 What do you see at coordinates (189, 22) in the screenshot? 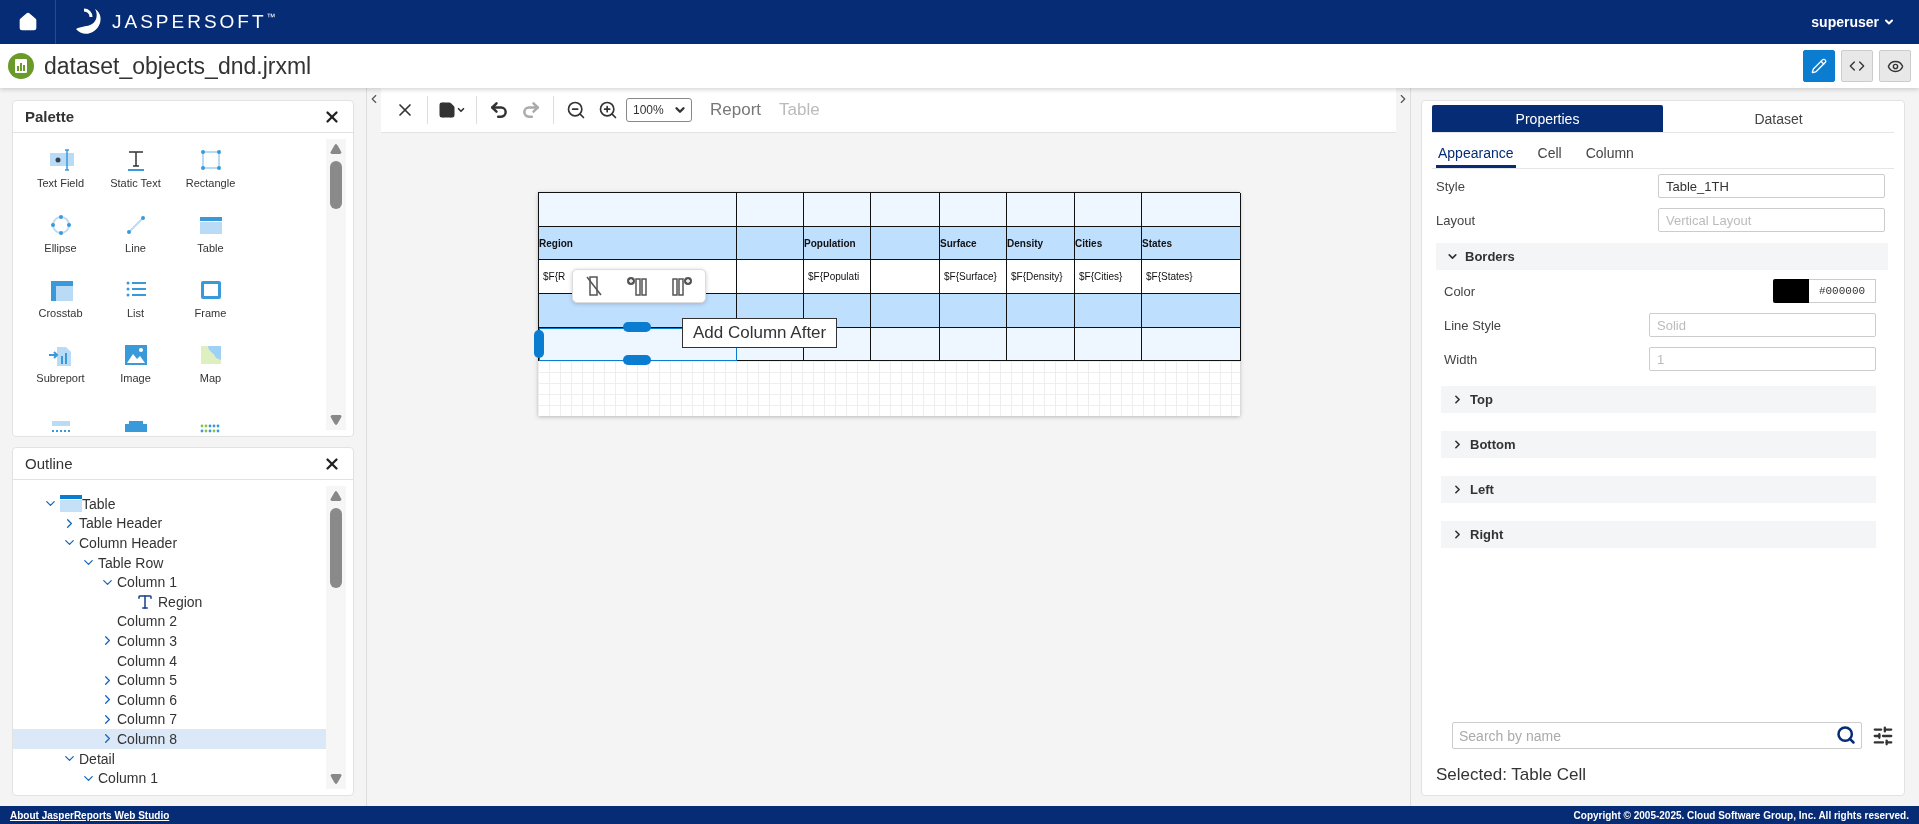
I see `logo-text: JASPERSOFT` at bounding box center [189, 22].